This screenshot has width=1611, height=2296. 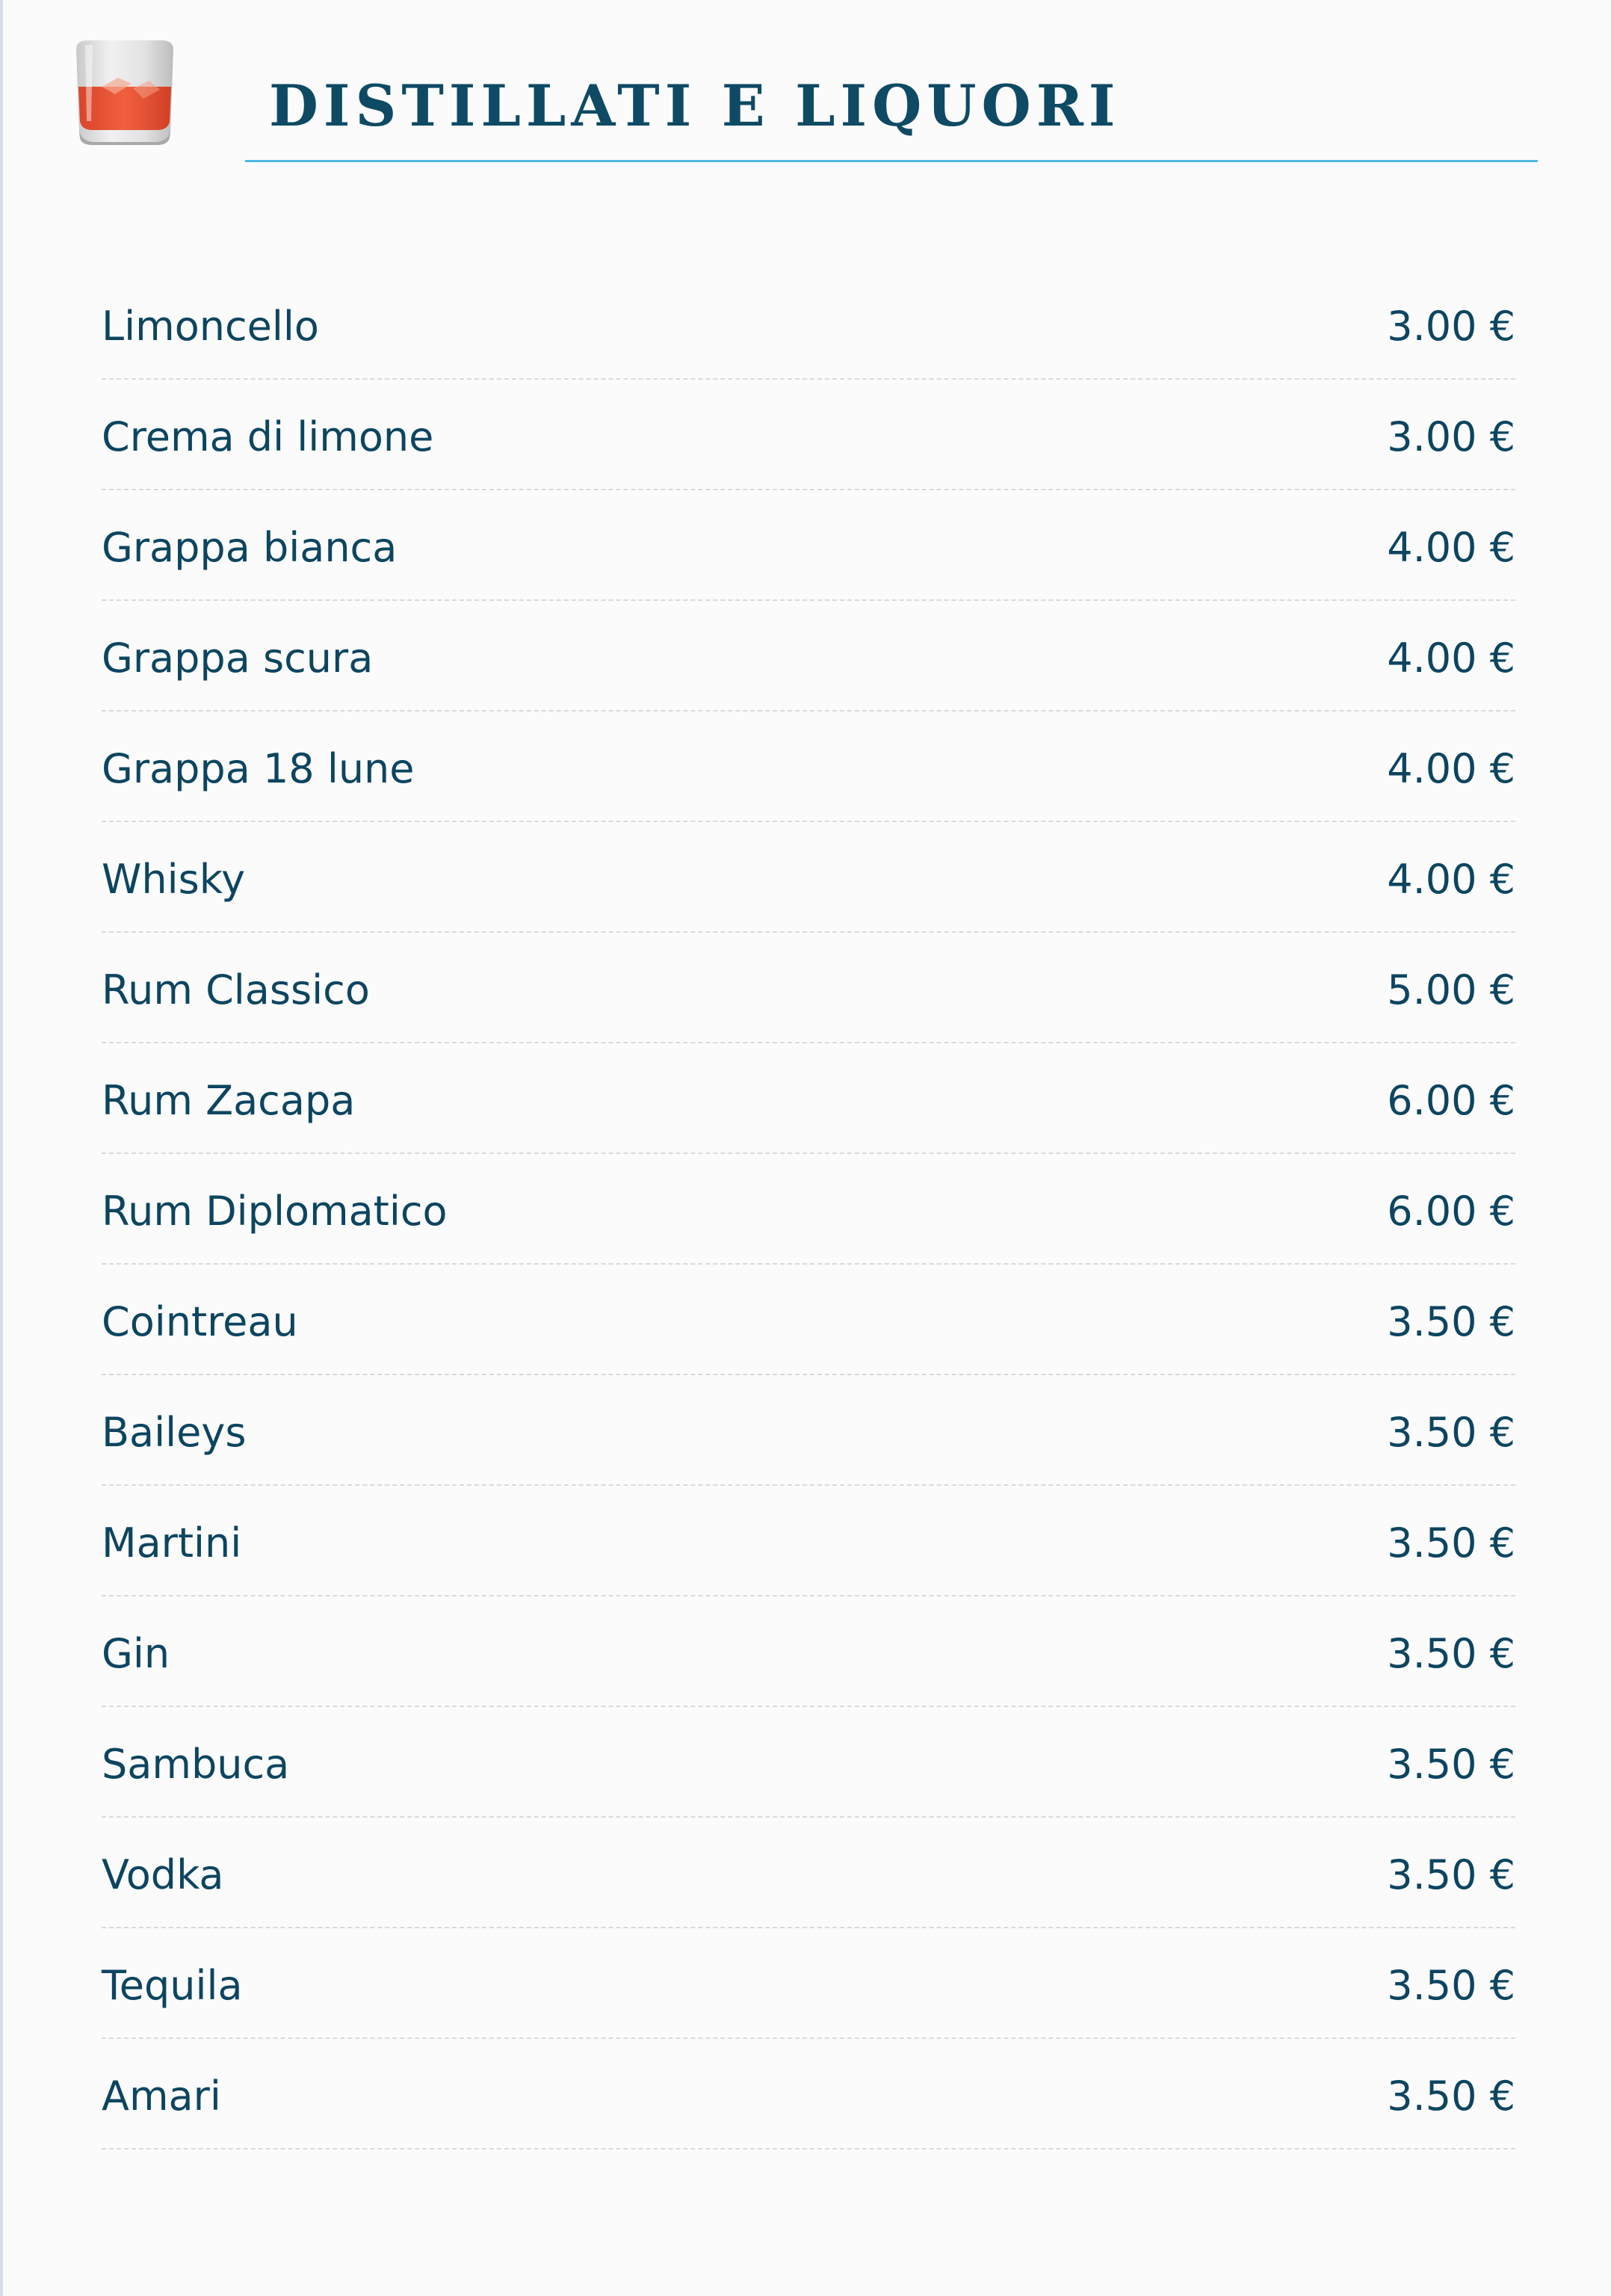 What do you see at coordinates (808, 1652) in the screenshot?
I see `menu-item-row: Gin 3.50 €` at bounding box center [808, 1652].